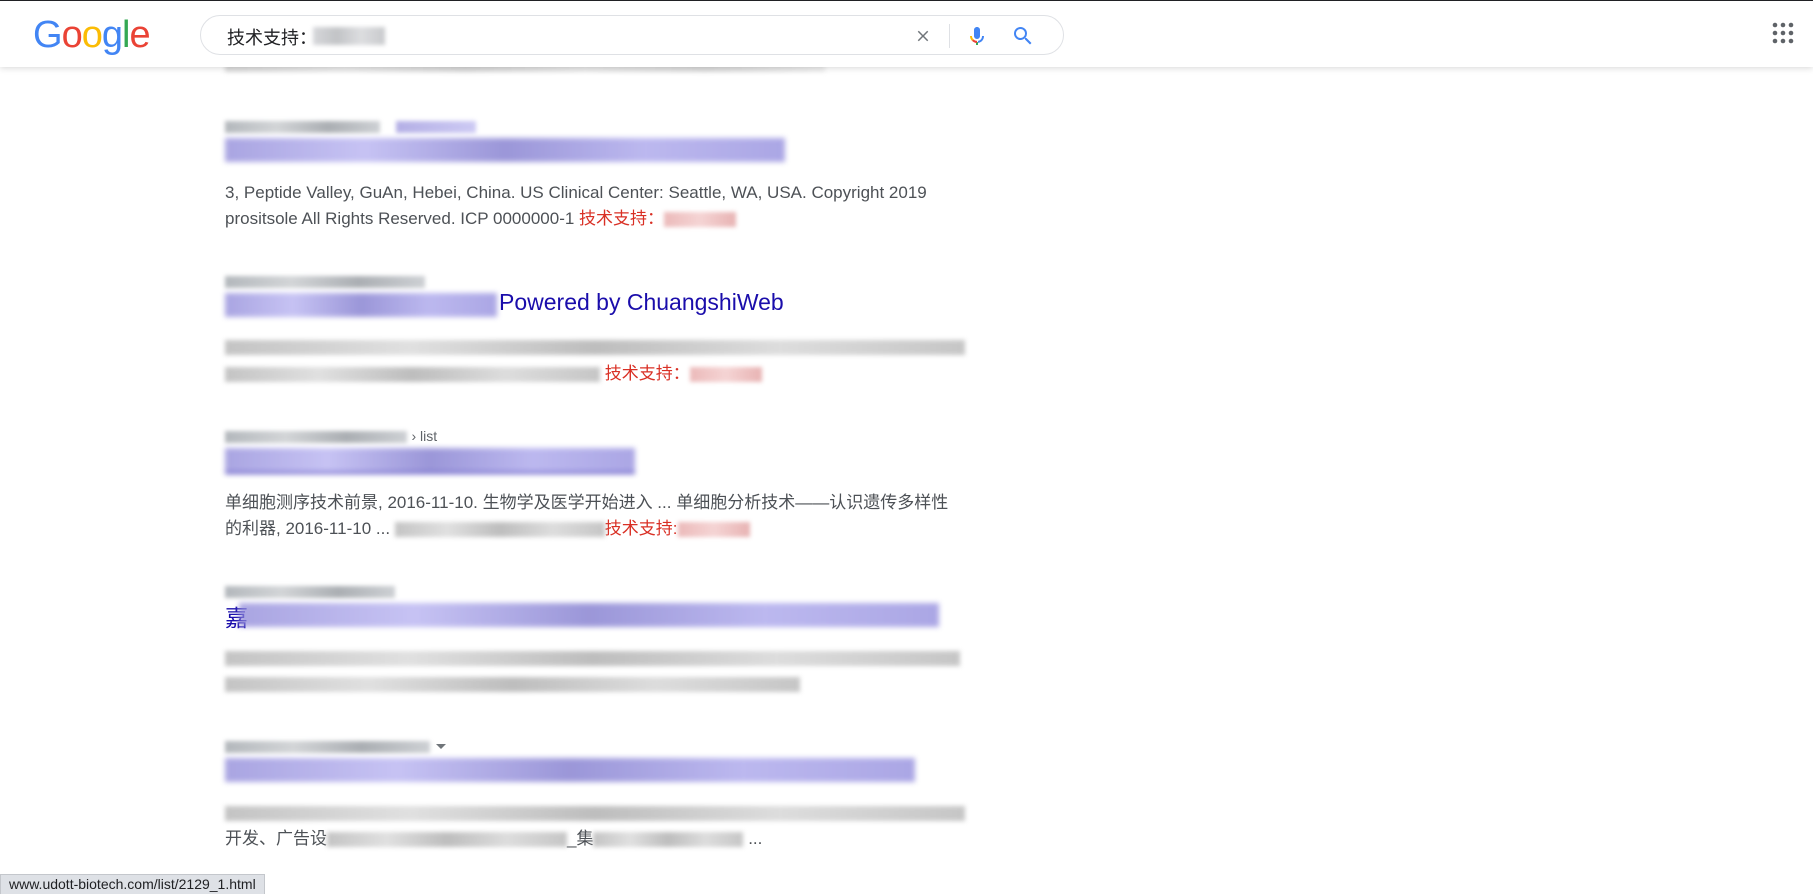 Image resolution: width=1813 pixels, height=894 pixels. I want to click on apps-grid-icon, so click(1783, 33).